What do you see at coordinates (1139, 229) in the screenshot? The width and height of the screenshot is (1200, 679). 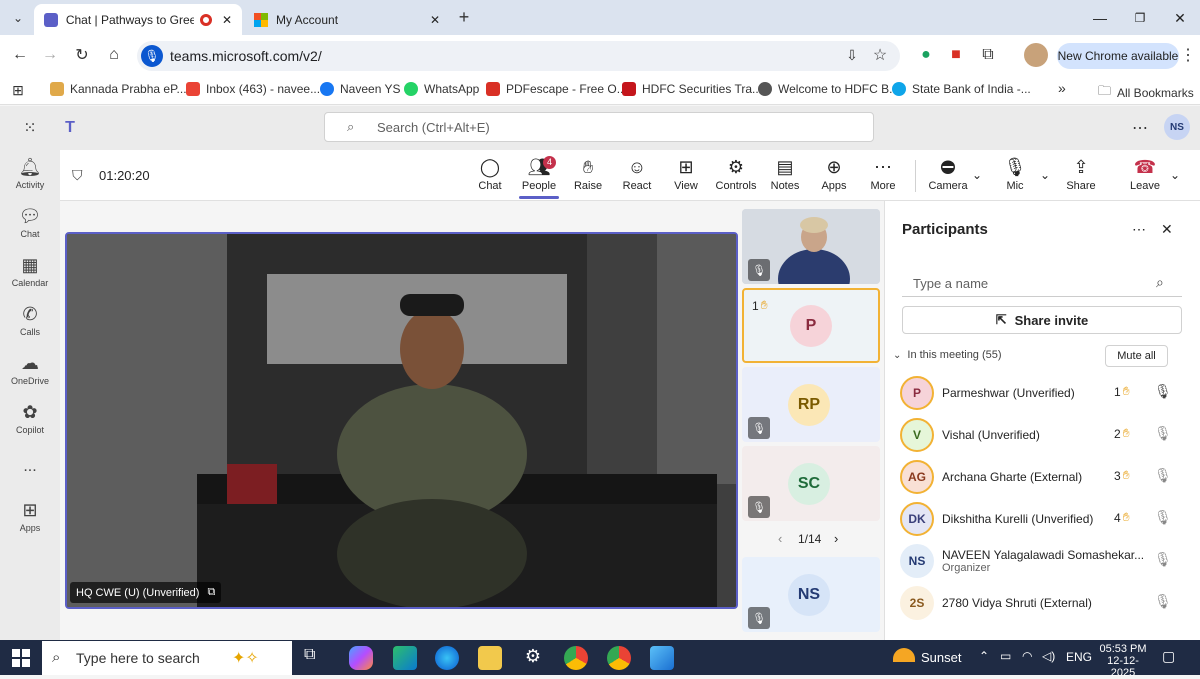 I see `panel-more-icon: ⋯` at bounding box center [1139, 229].